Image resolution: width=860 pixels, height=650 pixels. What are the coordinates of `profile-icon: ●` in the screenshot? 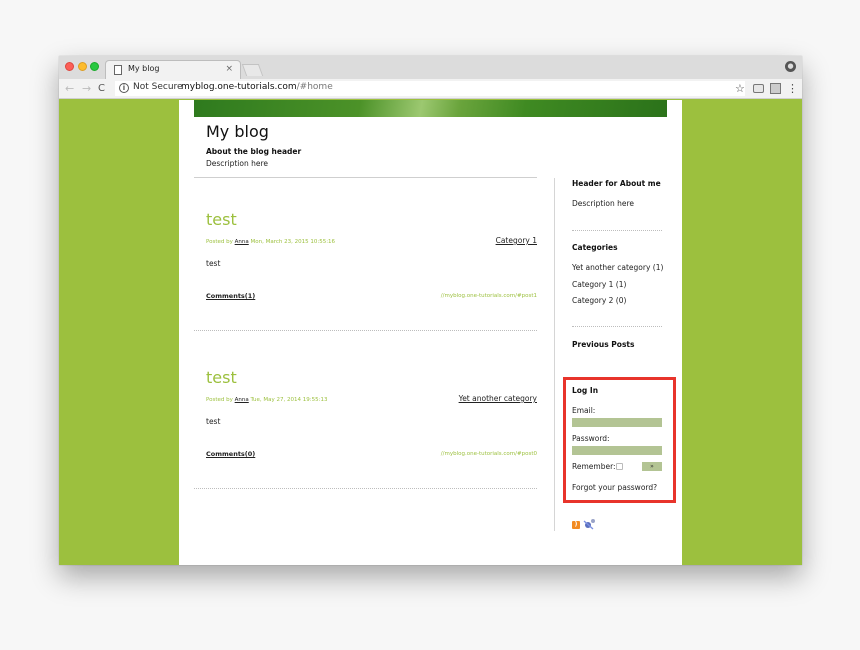 It's located at (790, 66).